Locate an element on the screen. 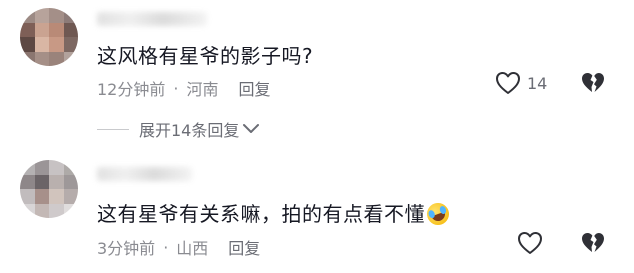 This screenshot has height=273, width=634. like-count: 14 is located at coordinates (537, 83).